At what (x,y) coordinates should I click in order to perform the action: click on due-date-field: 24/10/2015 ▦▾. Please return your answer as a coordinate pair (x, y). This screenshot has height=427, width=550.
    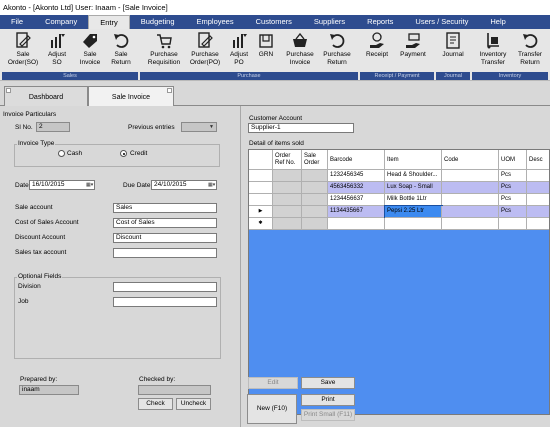
    Looking at the image, I should click on (184, 185).